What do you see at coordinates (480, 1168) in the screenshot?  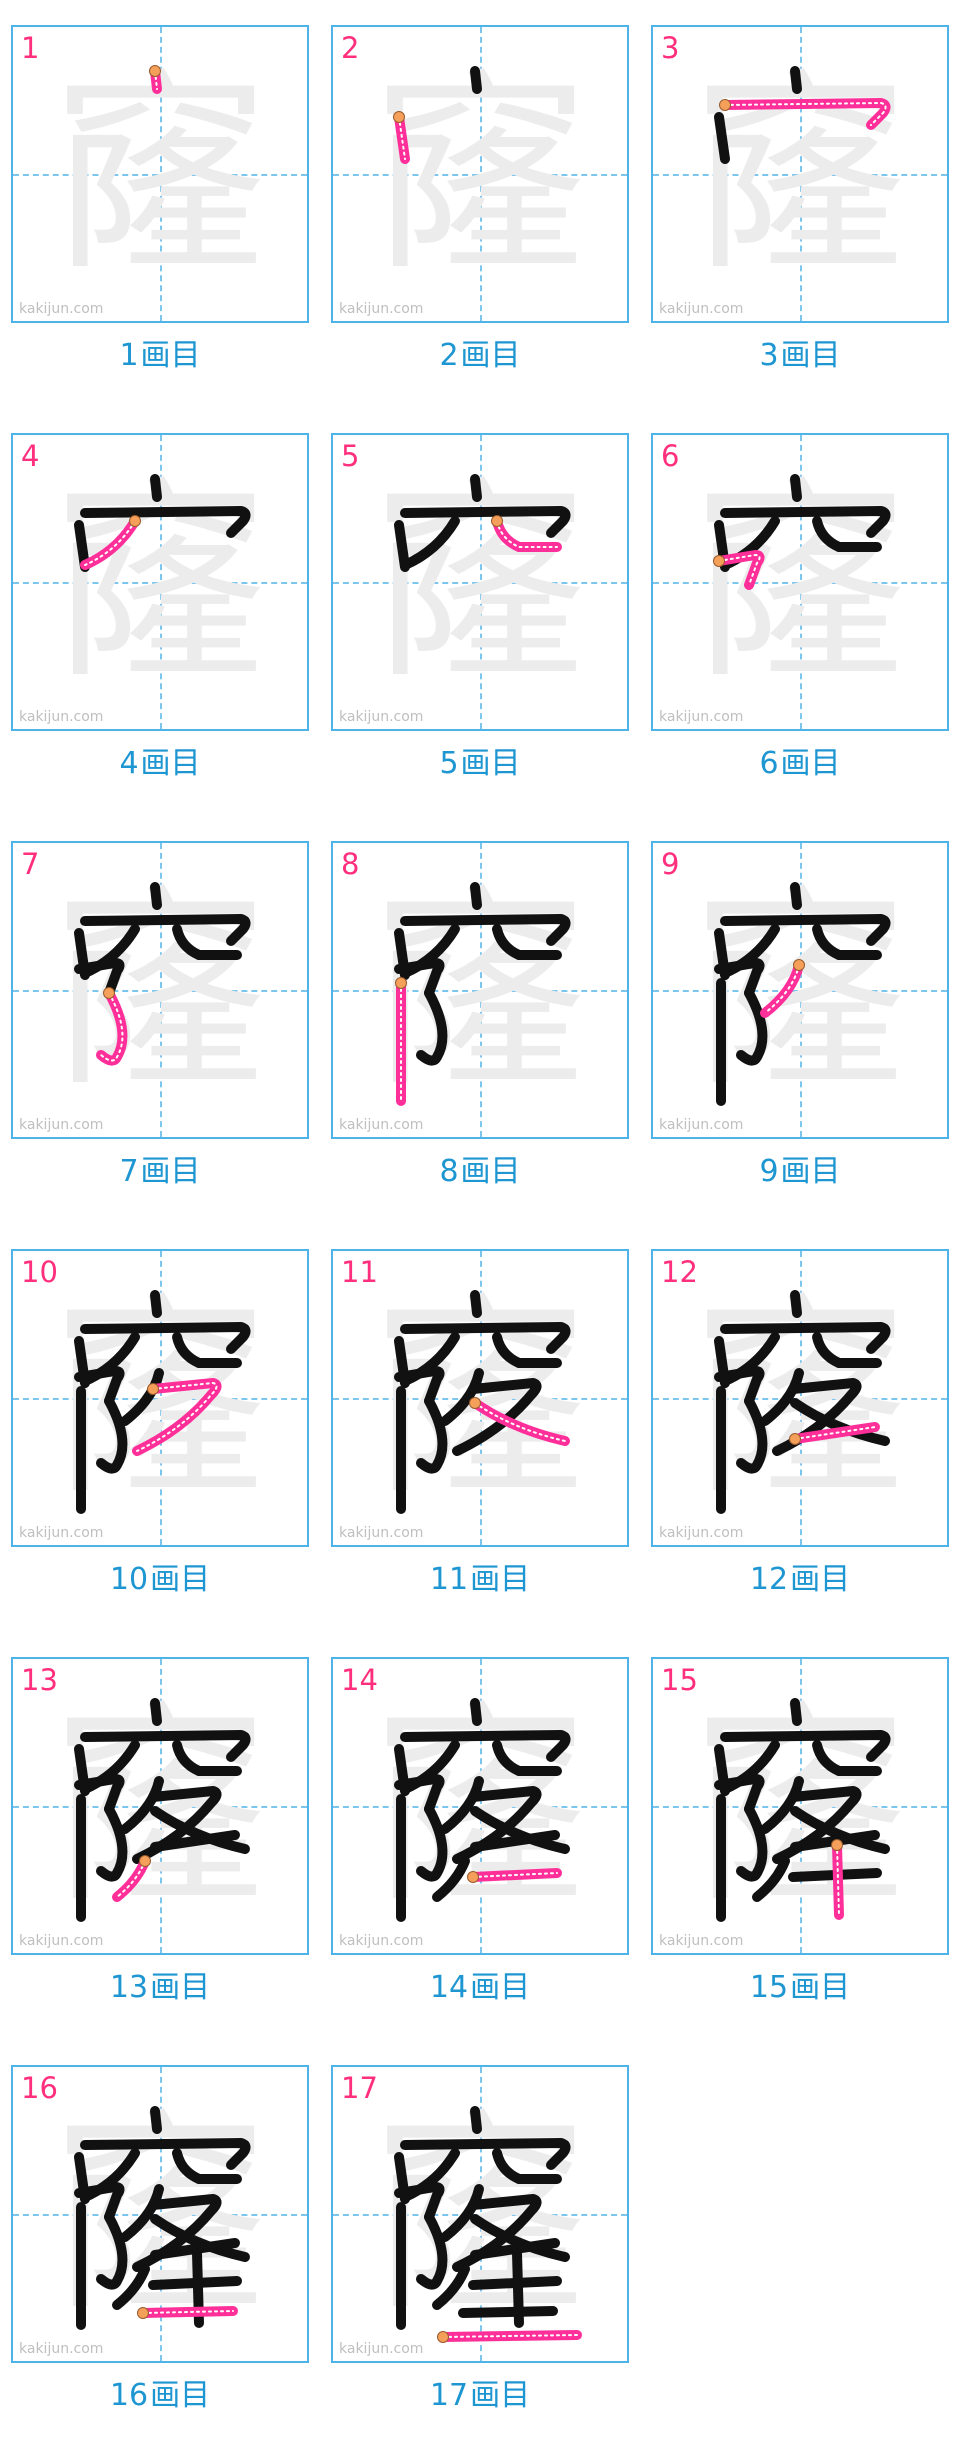 I see `step-caption: 8画目` at bounding box center [480, 1168].